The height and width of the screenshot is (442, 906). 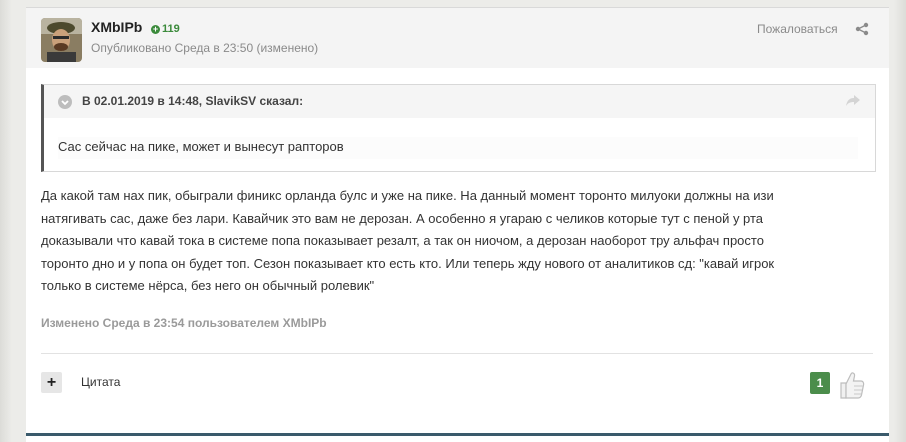 What do you see at coordinates (193, 101) in the screenshot?
I see `quote-citation: В 02.01.2019 в 14:48, SlavikSV сказал:` at bounding box center [193, 101].